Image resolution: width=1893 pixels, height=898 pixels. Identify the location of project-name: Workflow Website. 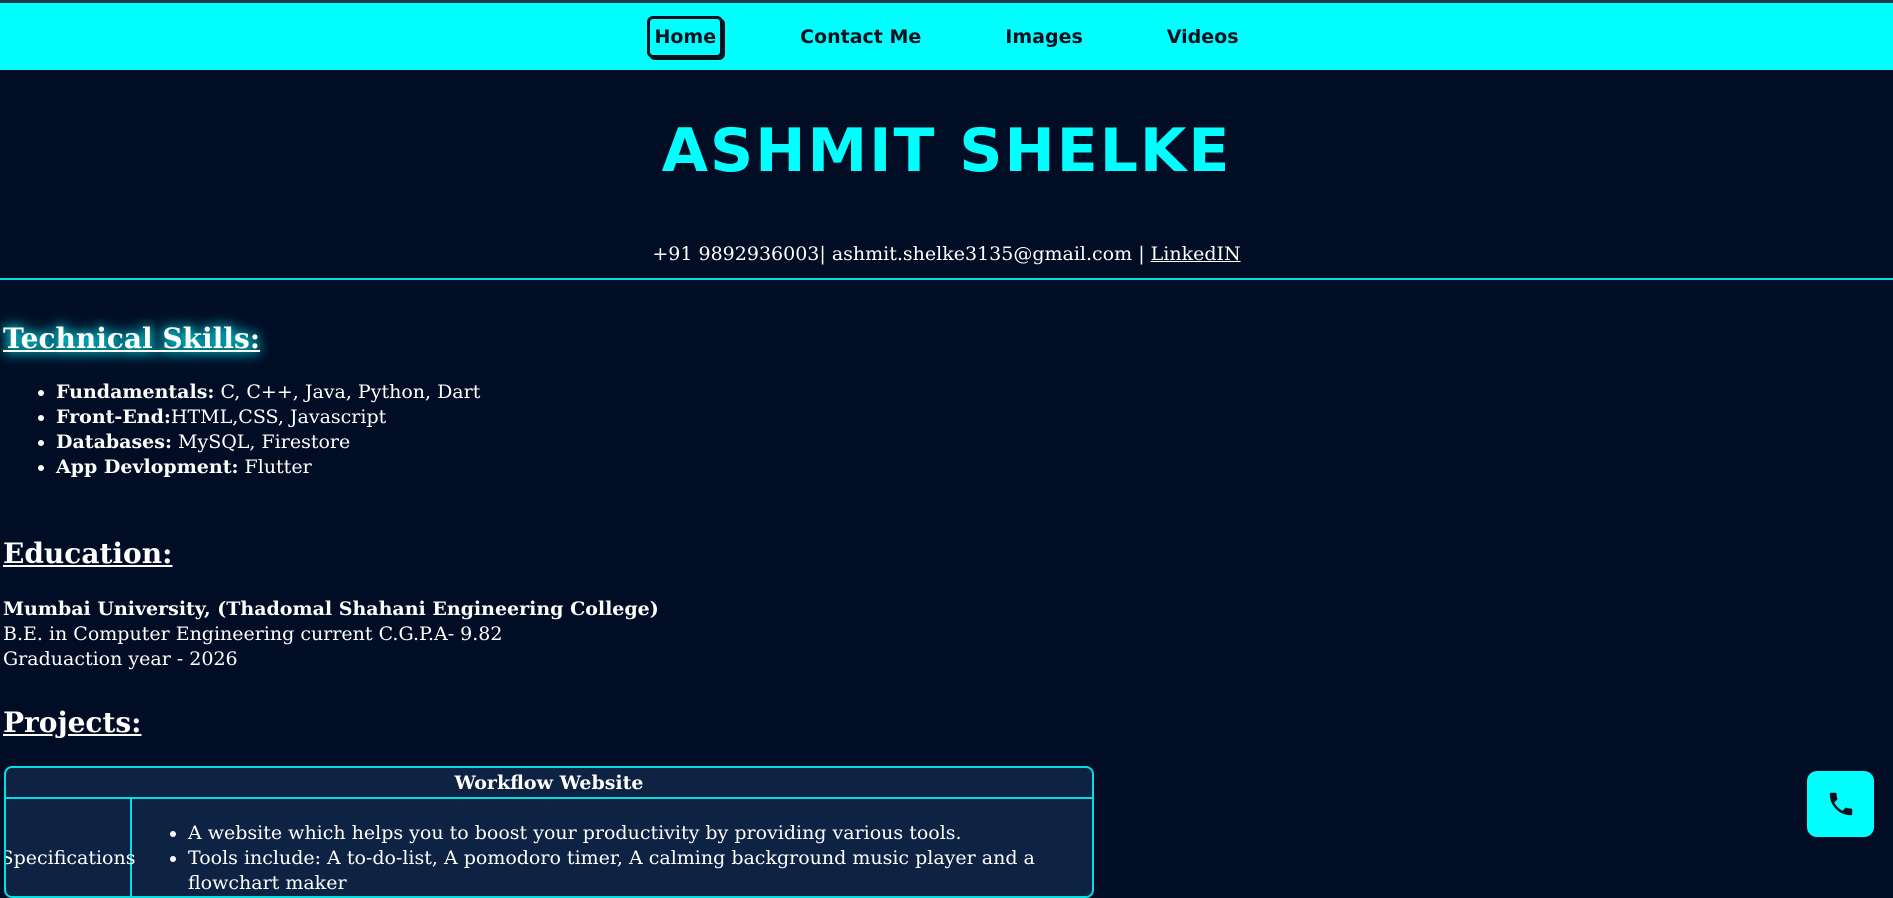
(549, 783).